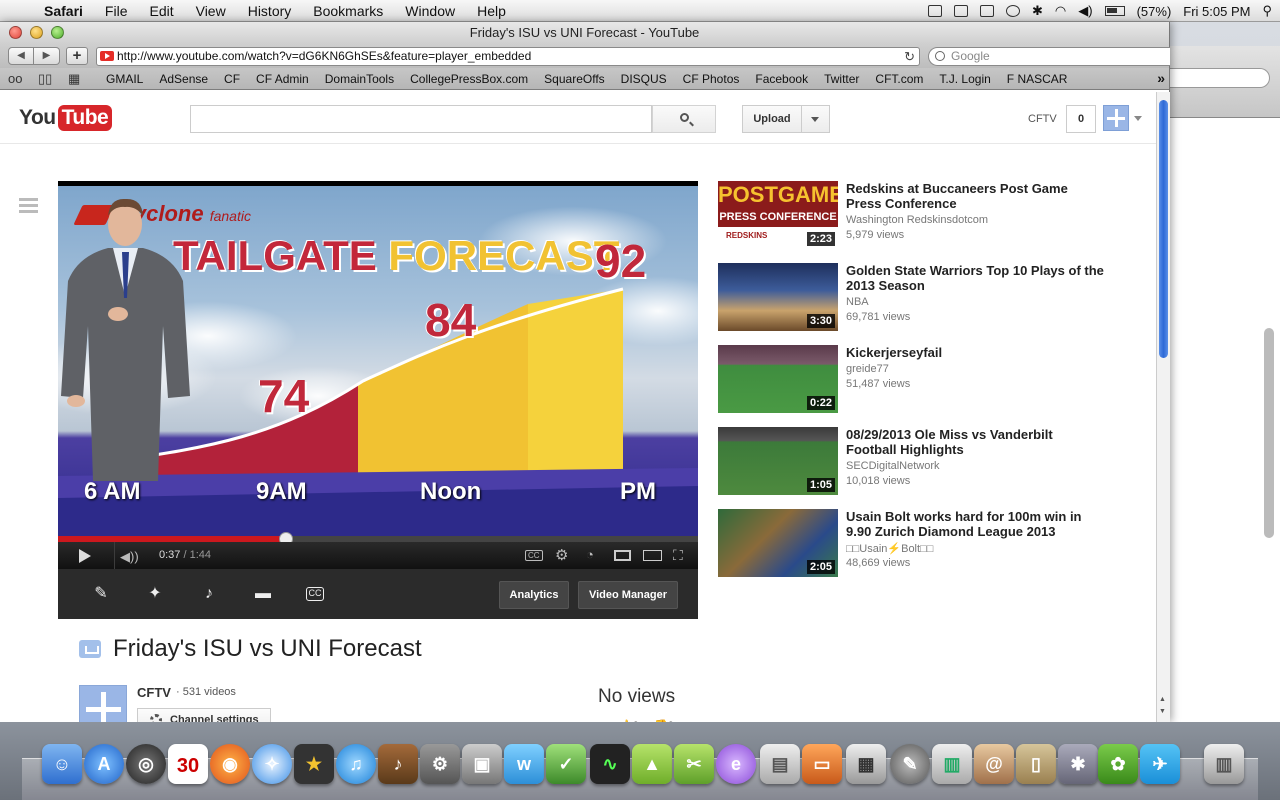 The height and width of the screenshot is (800, 1280). I want to click on imovie-star-icon: ★, so click(314, 764).